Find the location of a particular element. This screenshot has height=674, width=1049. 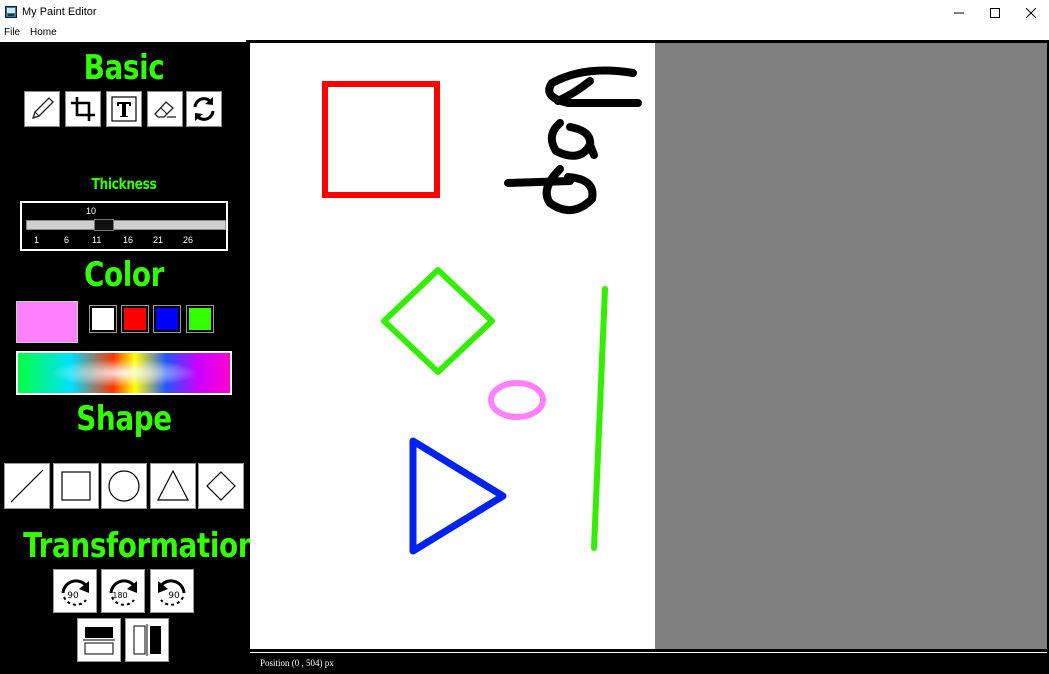

refresh-tool-button is located at coordinates (204, 109).